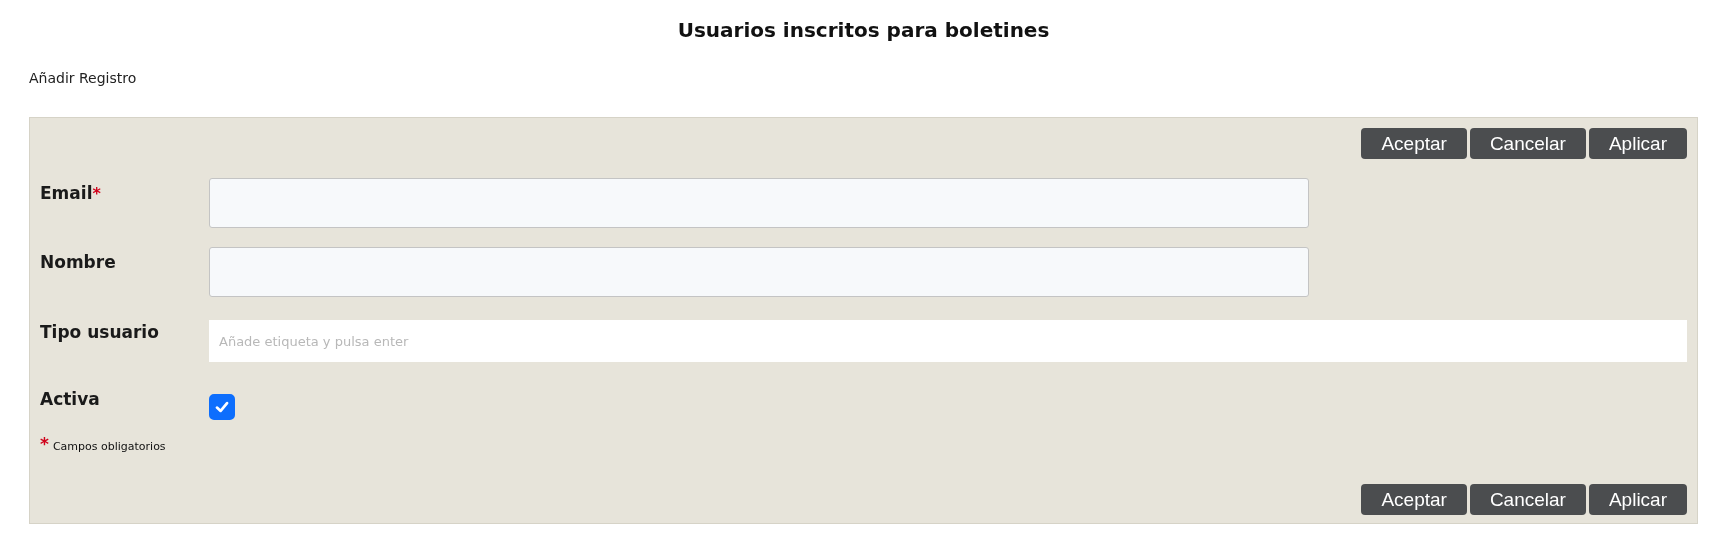 The image size is (1724, 547). What do you see at coordinates (948, 341) in the screenshot?
I see `tag-input-field: Añade etiqueta y pulsa enter` at bounding box center [948, 341].